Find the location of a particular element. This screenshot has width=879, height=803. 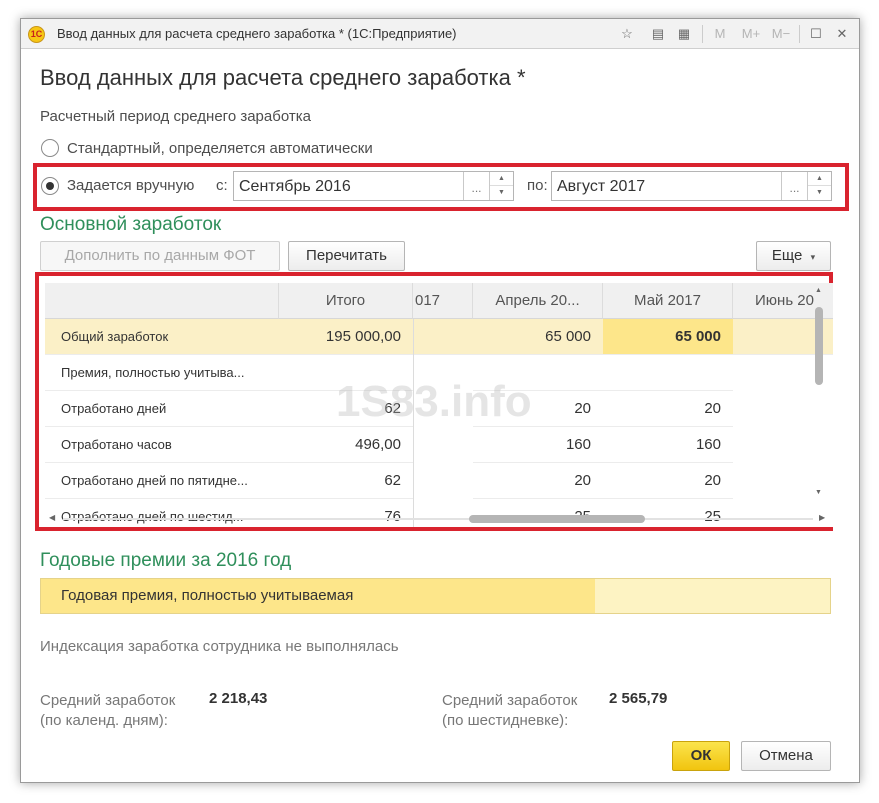

table-vertical-scrollbar: ▲ ▼ is located at coordinates (819, 393).